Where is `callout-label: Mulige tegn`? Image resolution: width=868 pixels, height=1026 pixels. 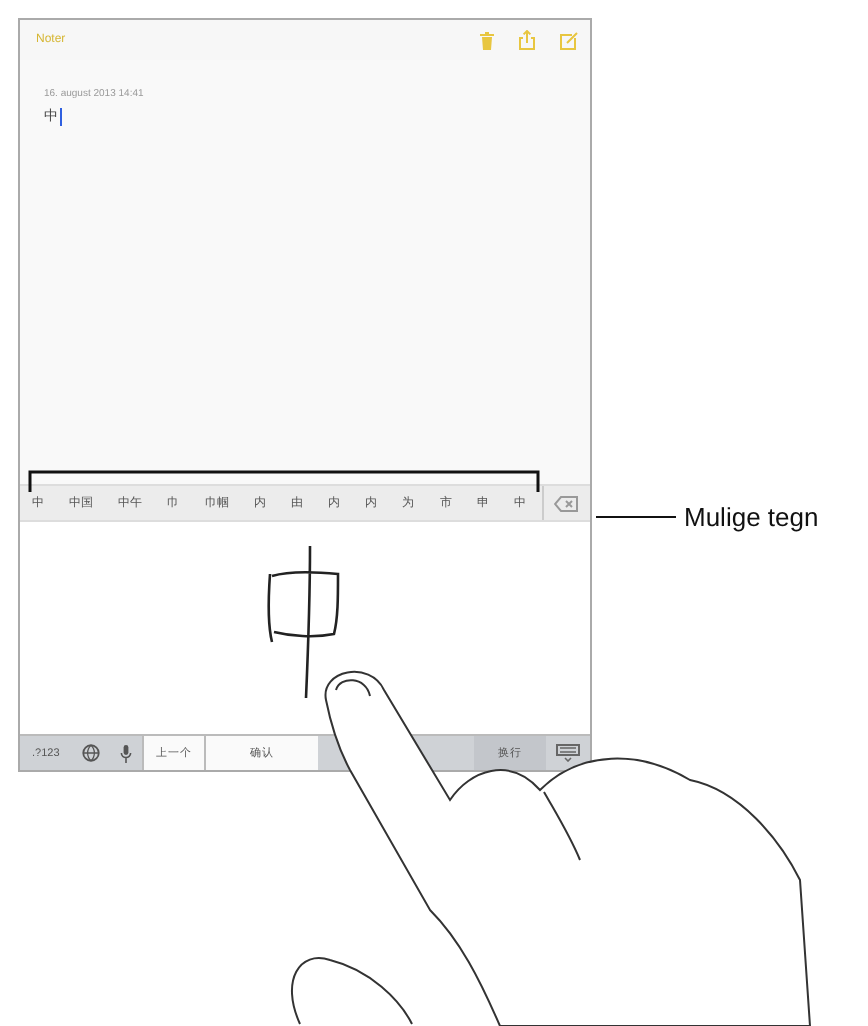
callout-label: Mulige tegn is located at coordinates (751, 517).